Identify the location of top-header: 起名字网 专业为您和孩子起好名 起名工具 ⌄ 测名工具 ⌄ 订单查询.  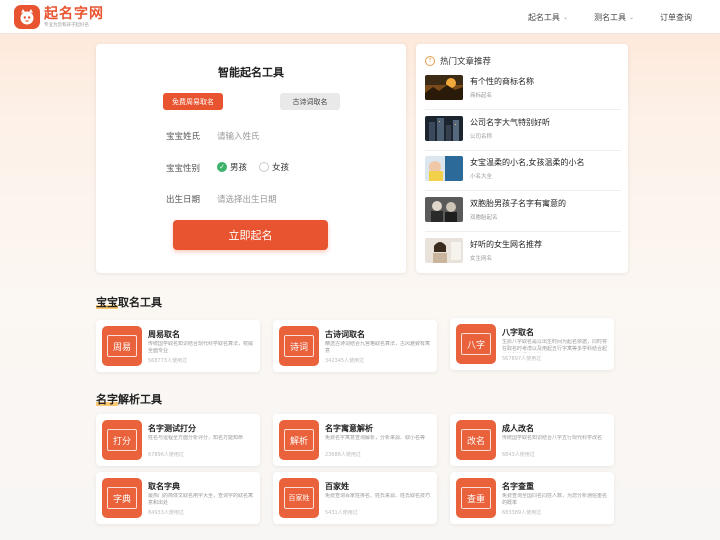
(360, 17).